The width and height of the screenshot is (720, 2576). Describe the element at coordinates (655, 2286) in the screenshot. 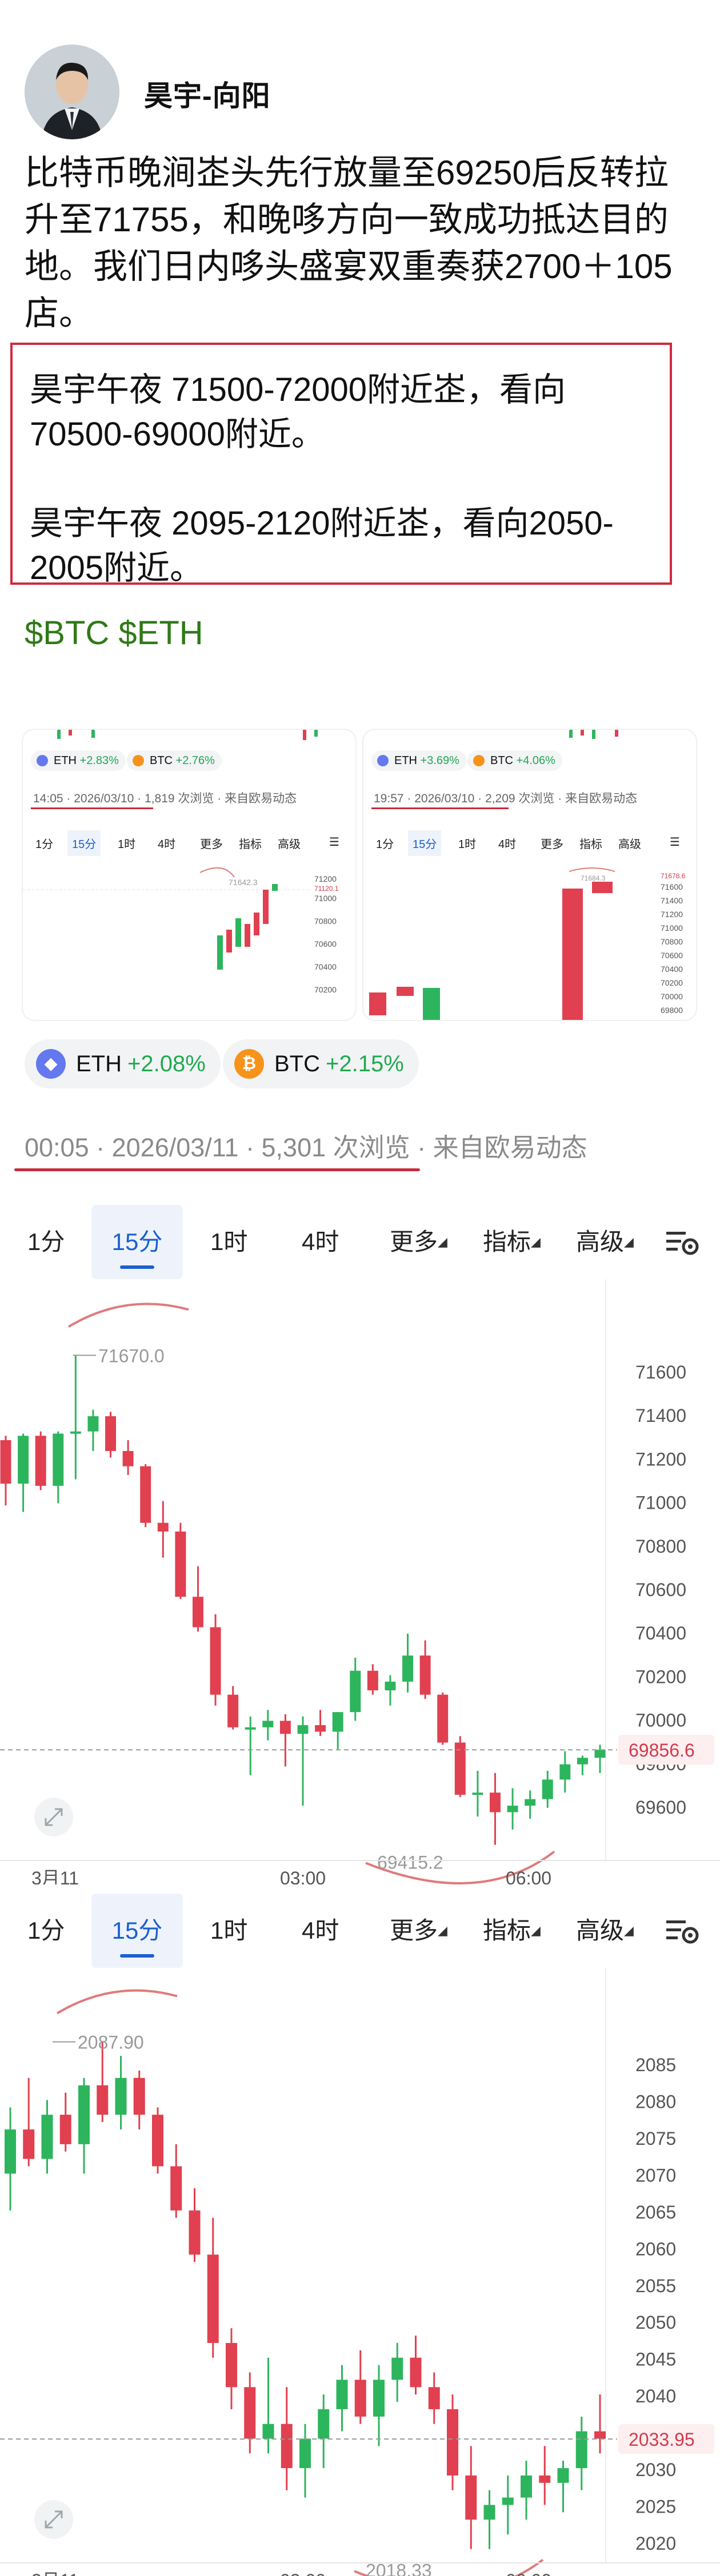

I see `y-tick-label: 2055` at that location.